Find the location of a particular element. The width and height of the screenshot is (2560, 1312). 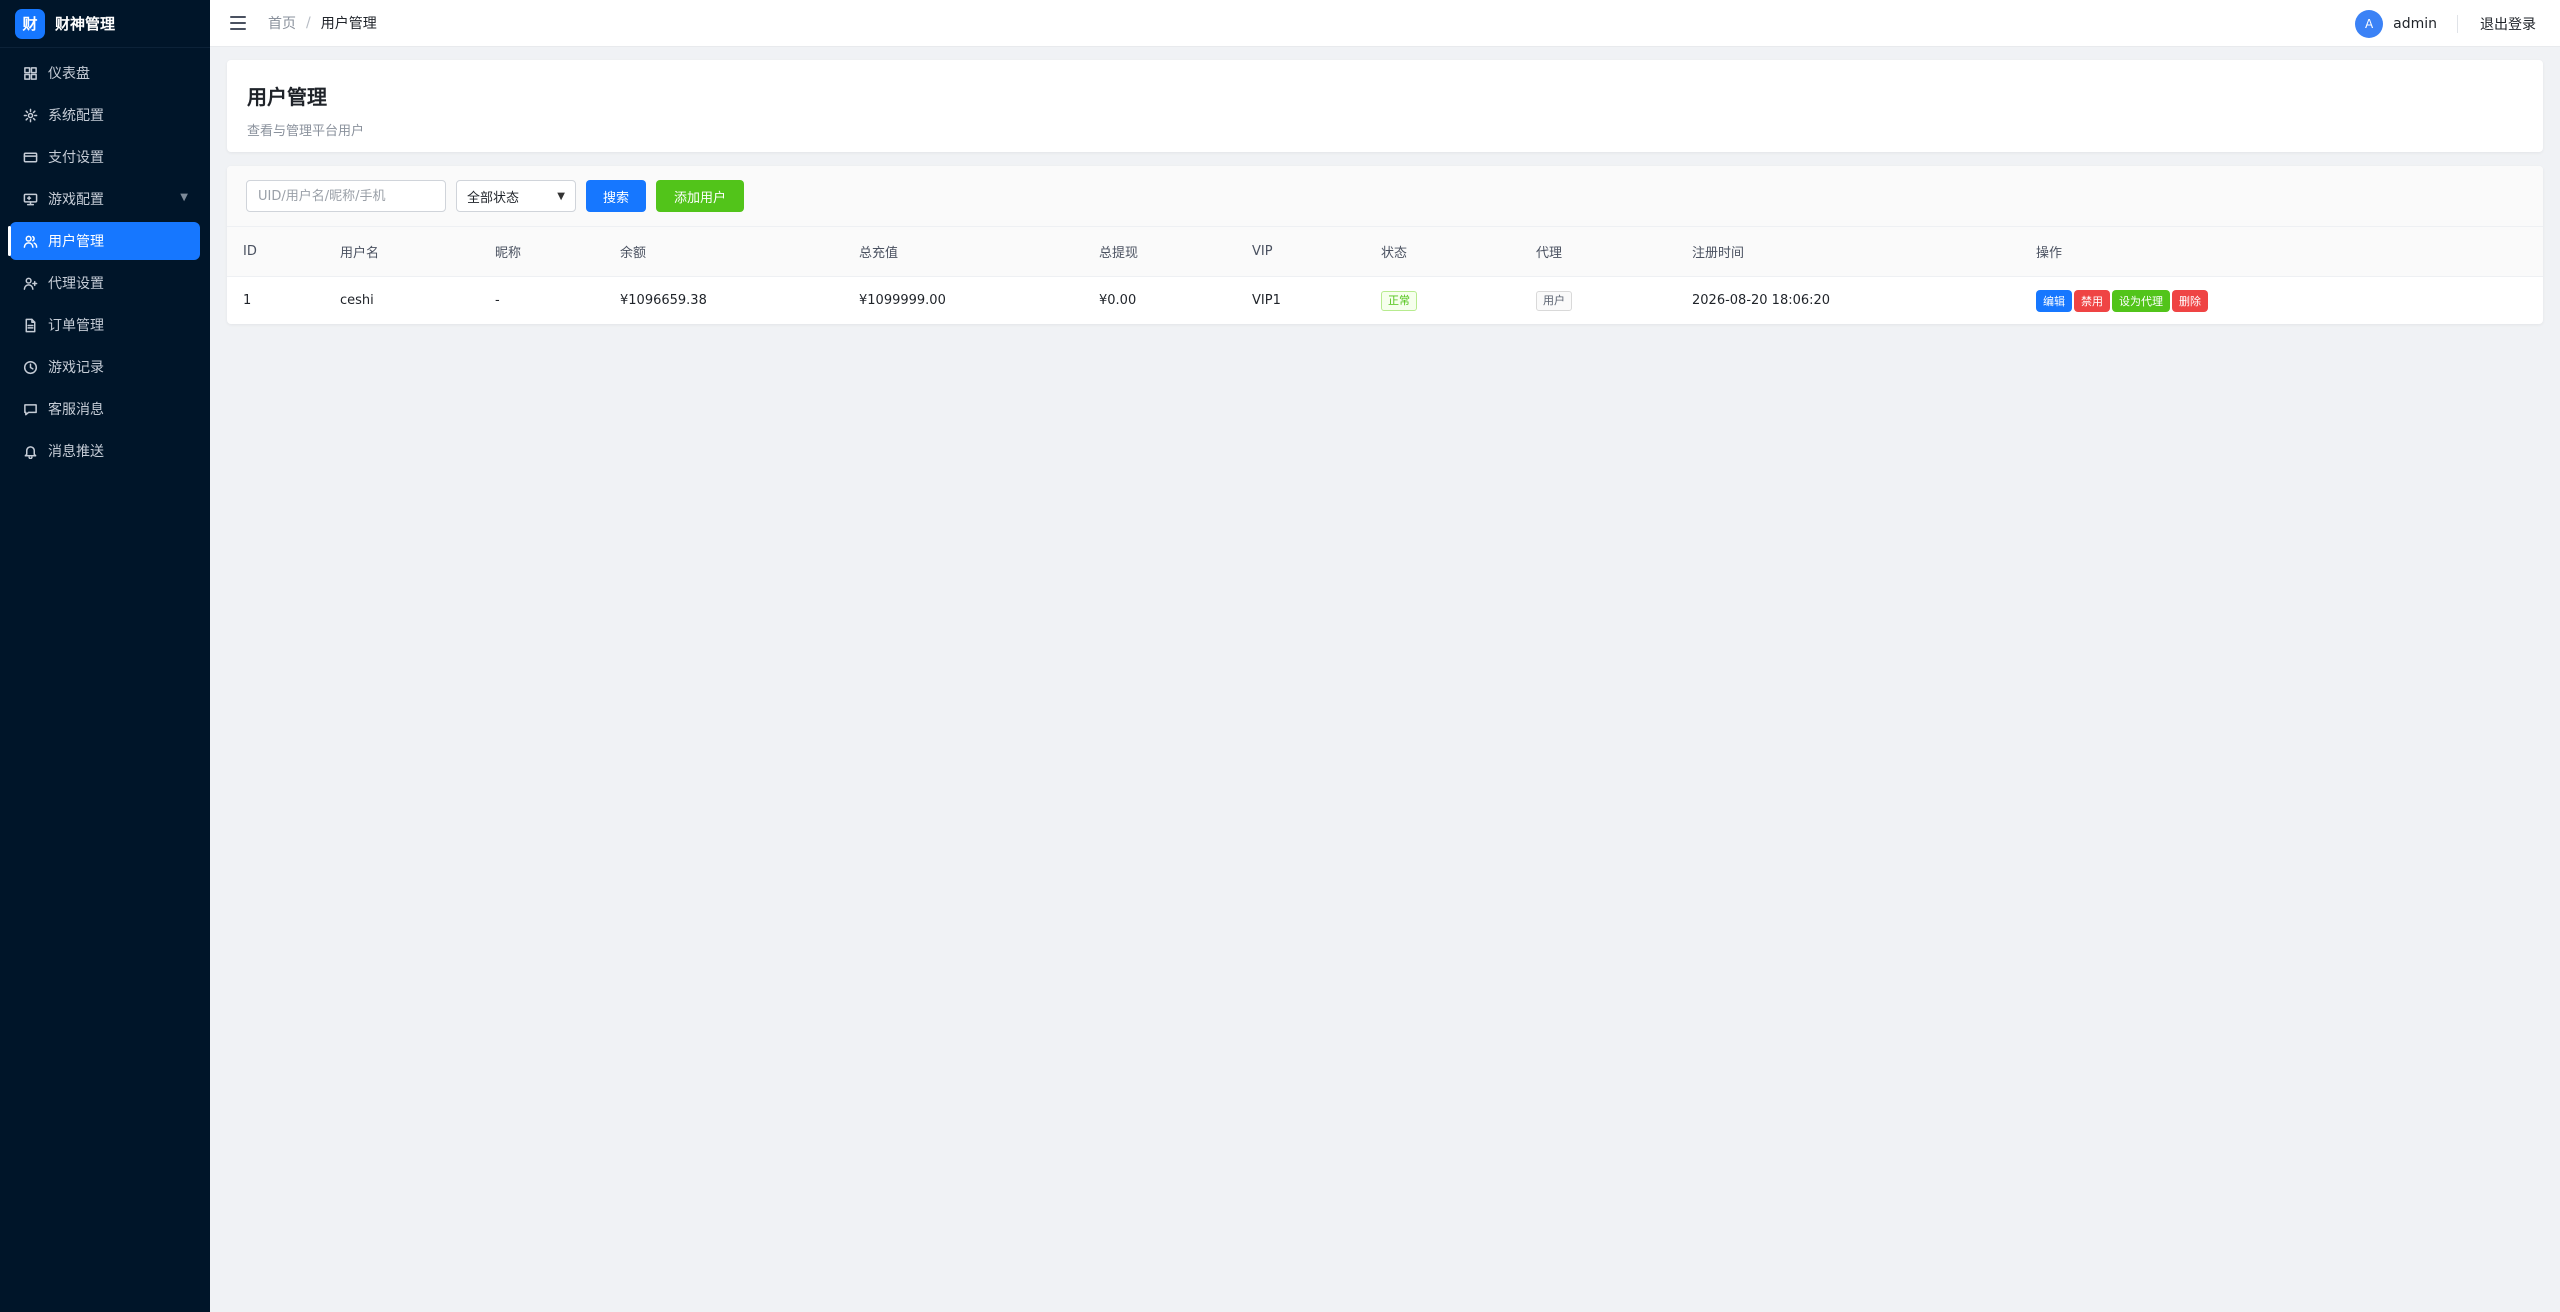

column-header-status: 状态 is located at coordinates (1394, 253).